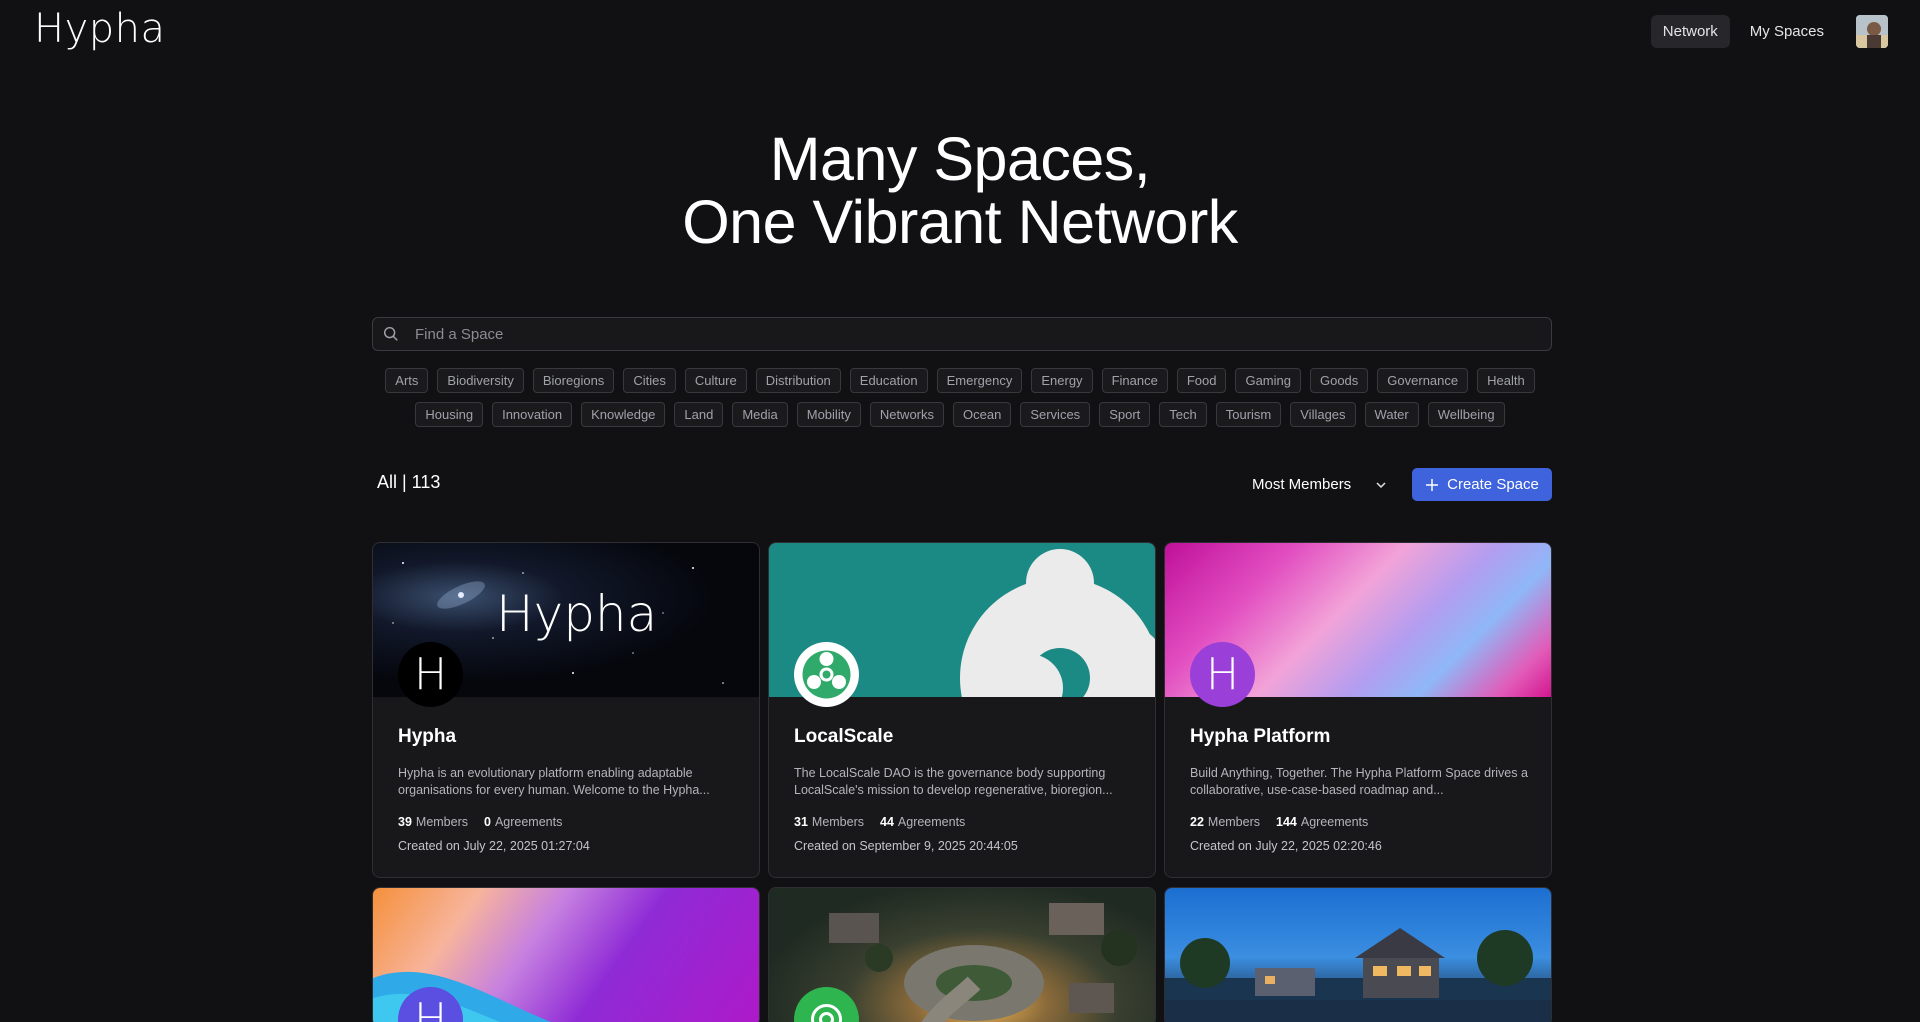 The height and width of the screenshot is (1022, 1920). I want to click on localscale-icon, so click(826, 674).